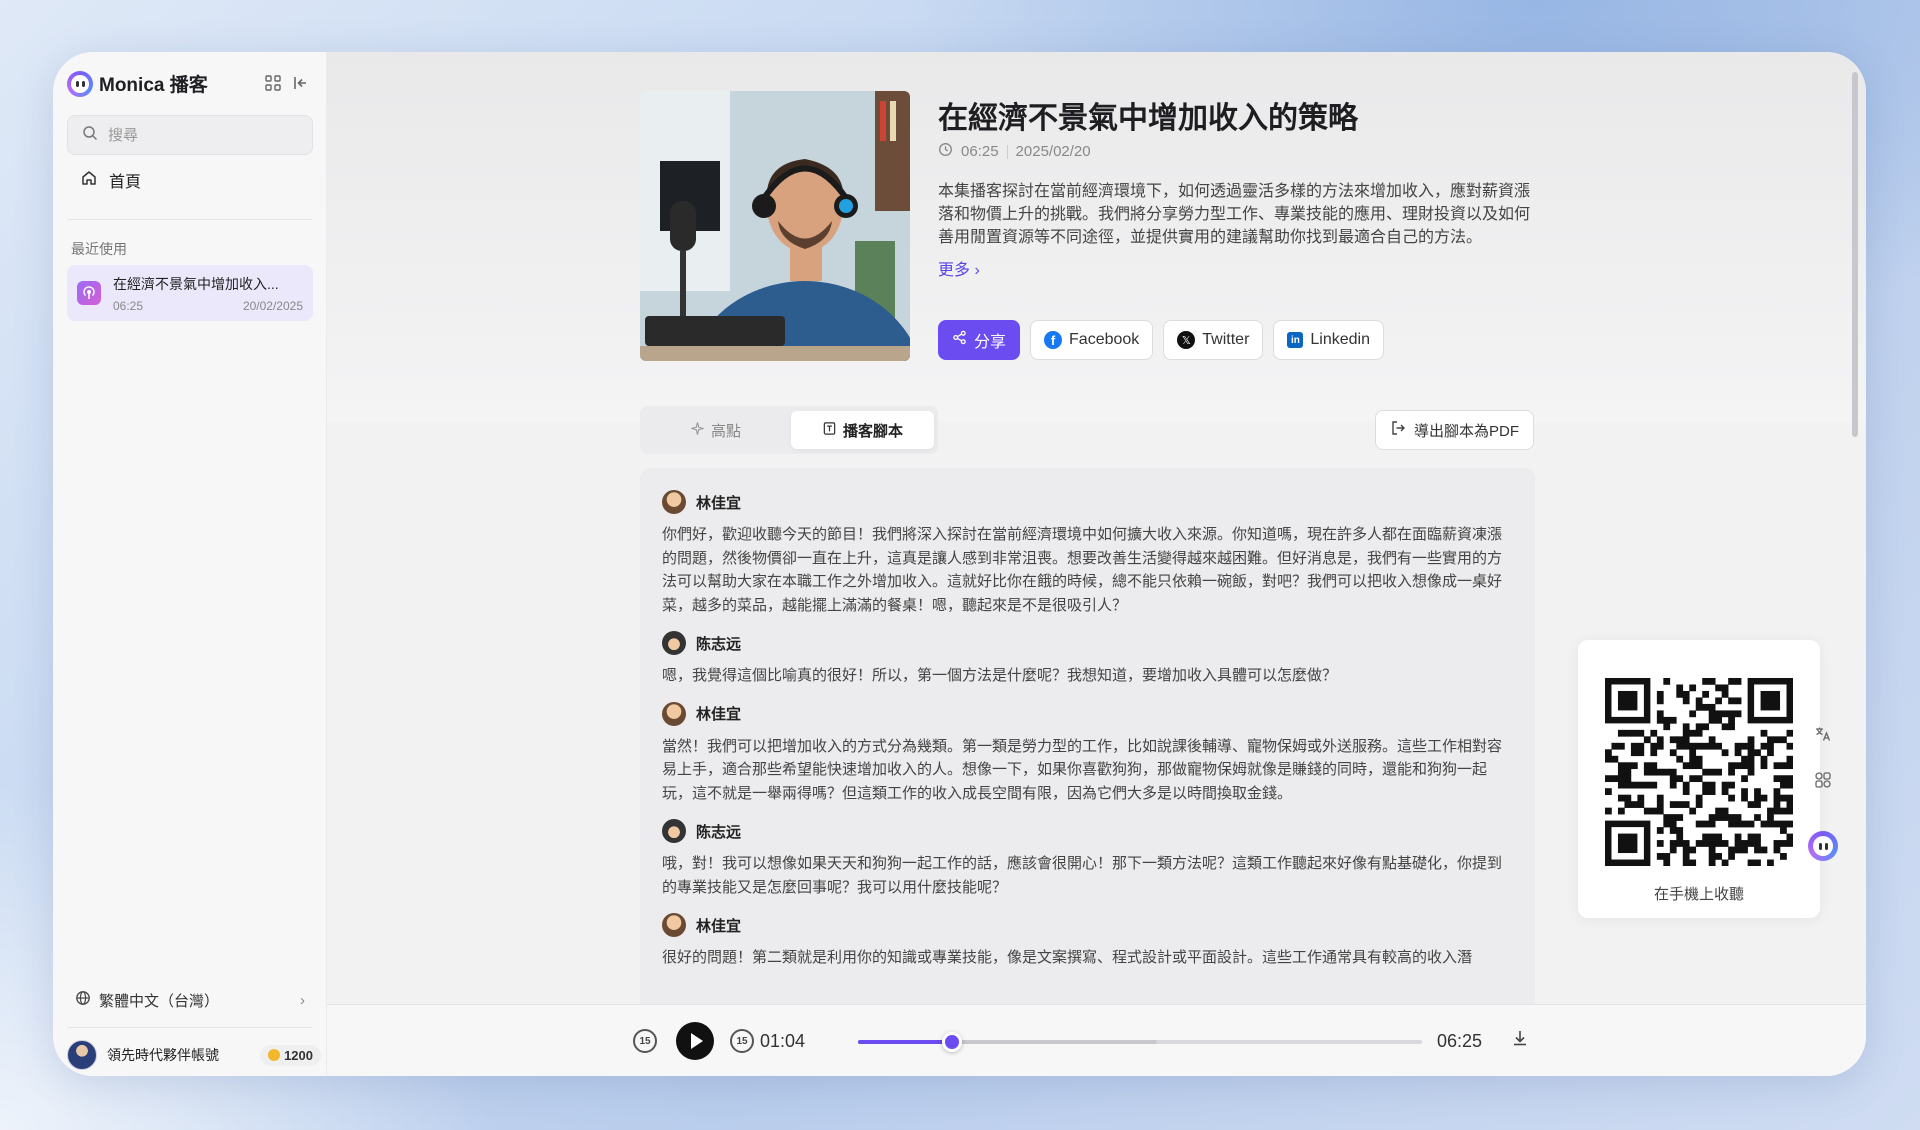 This screenshot has width=1920, height=1130. I want to click on skip-forward-button: 15, so click(742, 1041).